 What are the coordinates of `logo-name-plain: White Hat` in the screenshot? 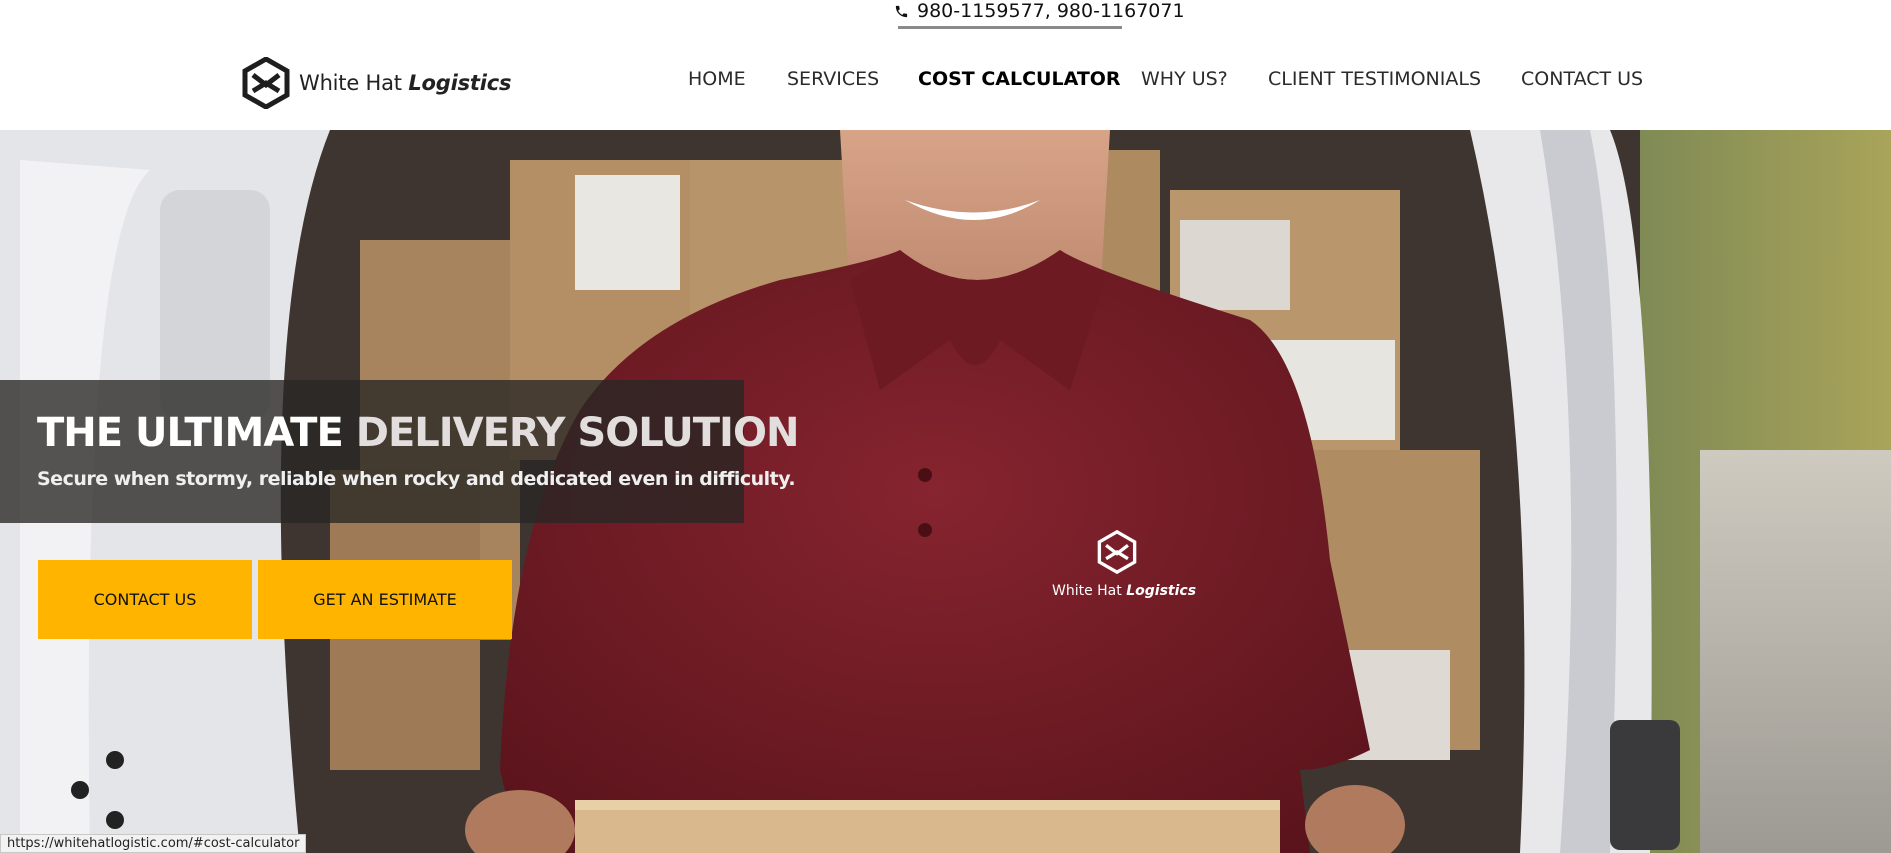 It's located at (350, 83).